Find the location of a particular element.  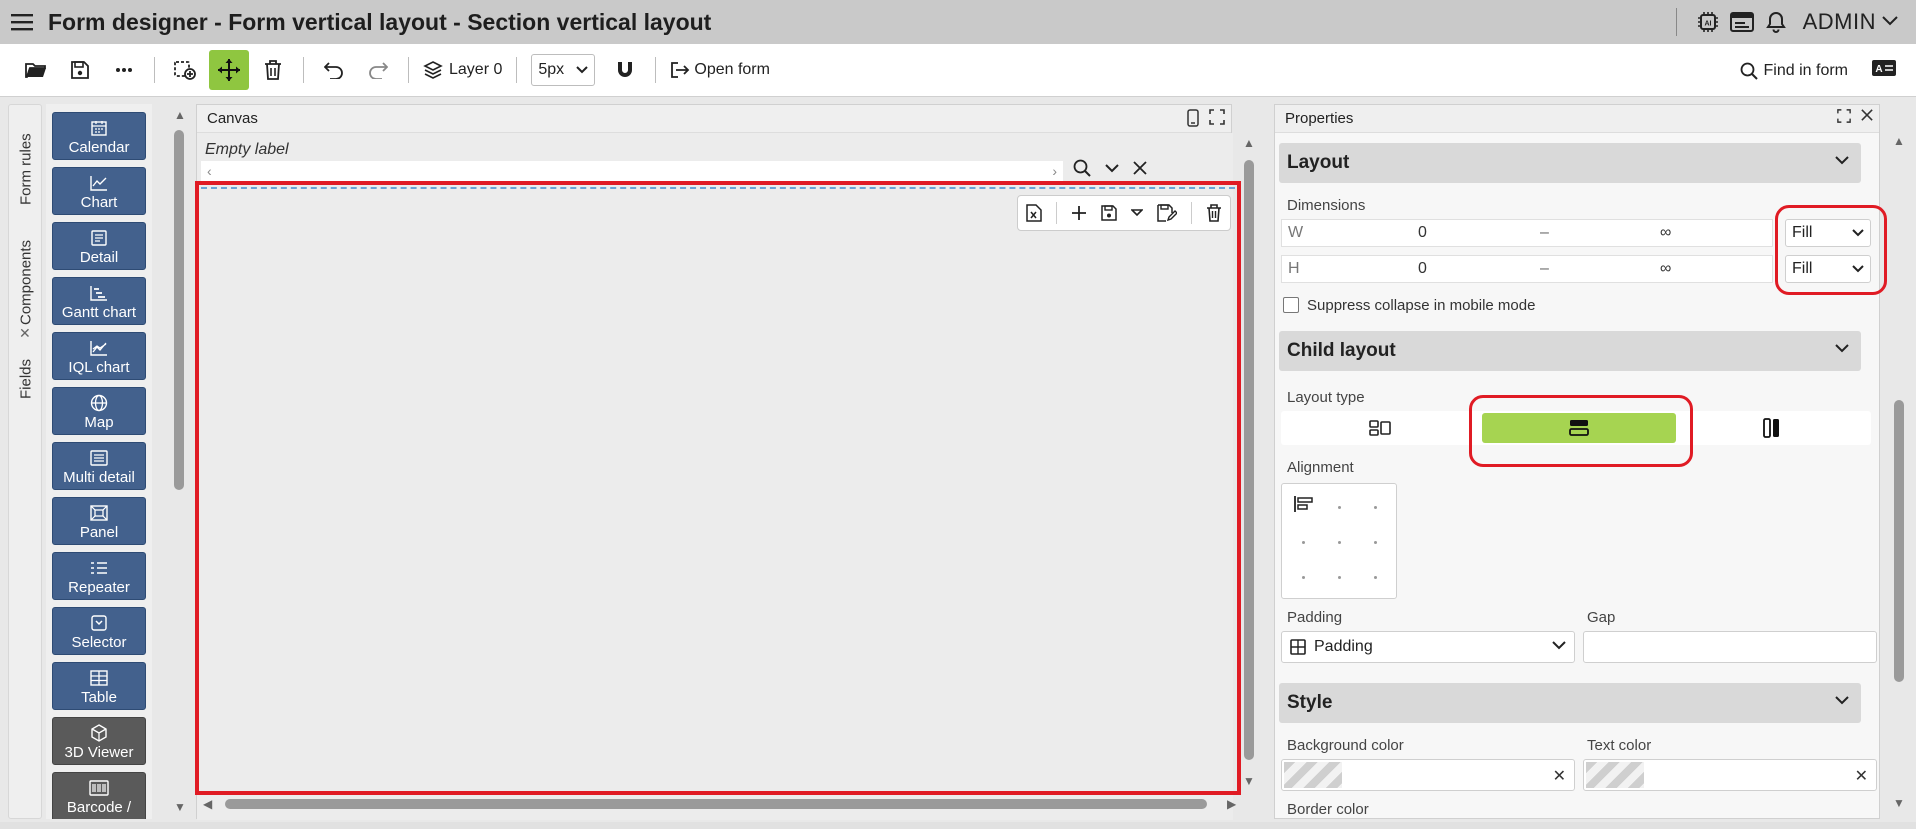

add-component-button is located at coordinates (185, 70).